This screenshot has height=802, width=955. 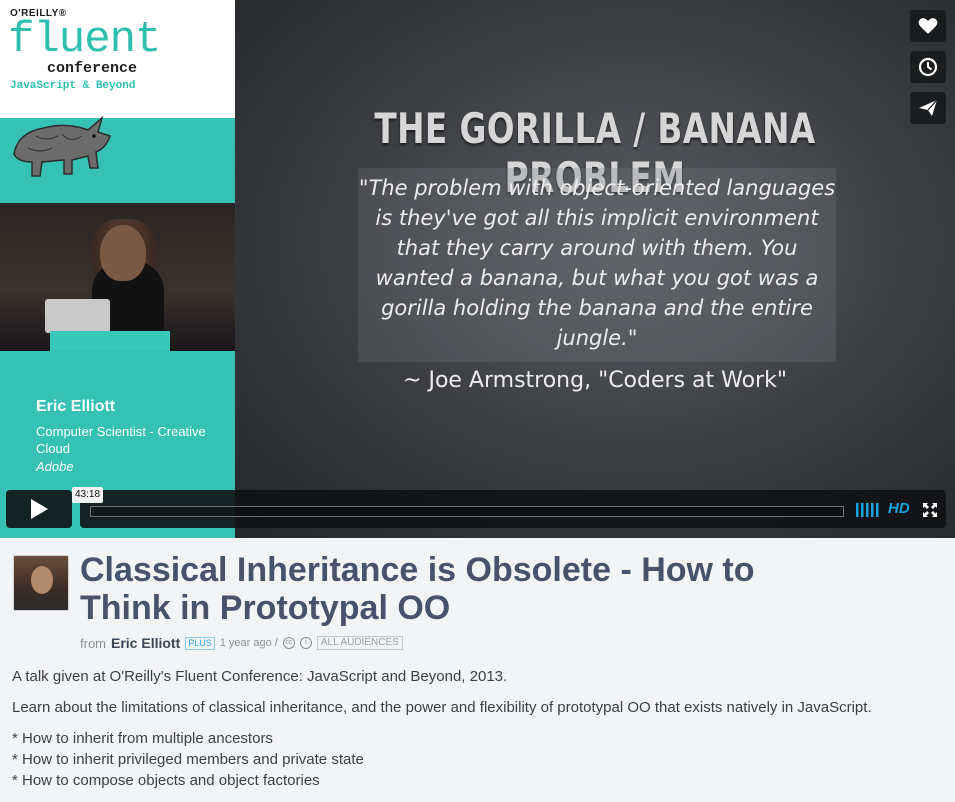 I want to click on control-bar: HD, so click(x=513, y=509).